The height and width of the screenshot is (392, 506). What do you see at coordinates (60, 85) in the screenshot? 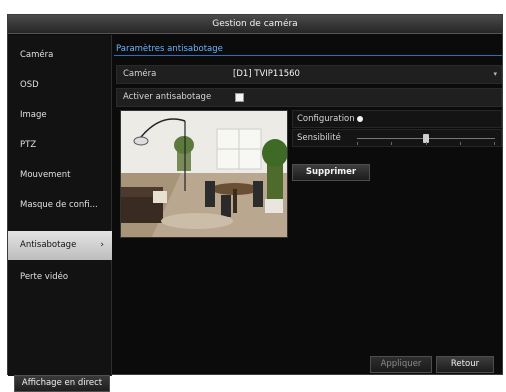
I see `sidebar-item-osd: OSD` at bounding box center [60, 85].